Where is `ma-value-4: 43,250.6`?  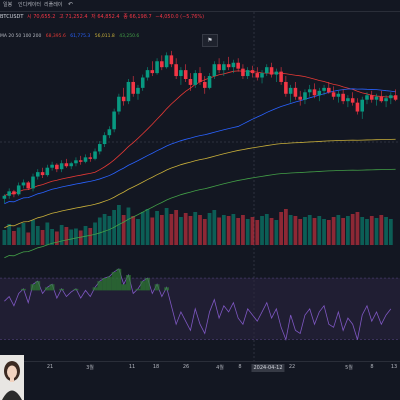 ma-value-4: 43,250.6 is located at coordinates (129, 36).